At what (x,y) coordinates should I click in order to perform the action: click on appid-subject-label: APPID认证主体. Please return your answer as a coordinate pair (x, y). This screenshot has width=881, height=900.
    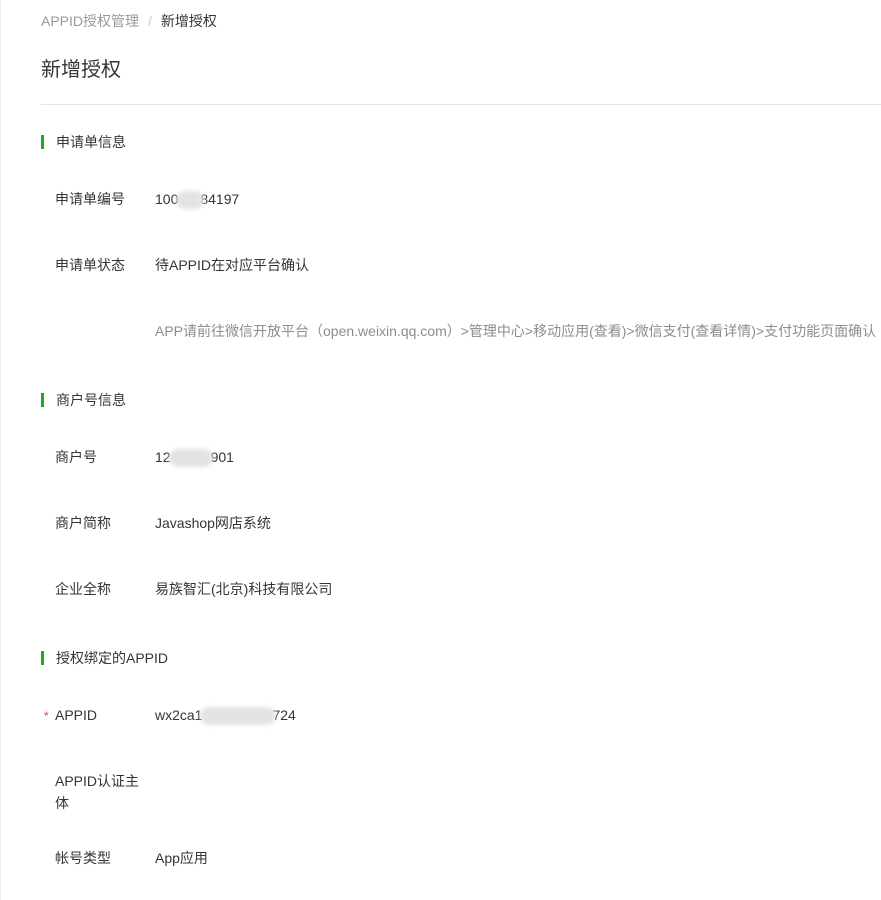
    Looking at the image, I should click on (97, 792).